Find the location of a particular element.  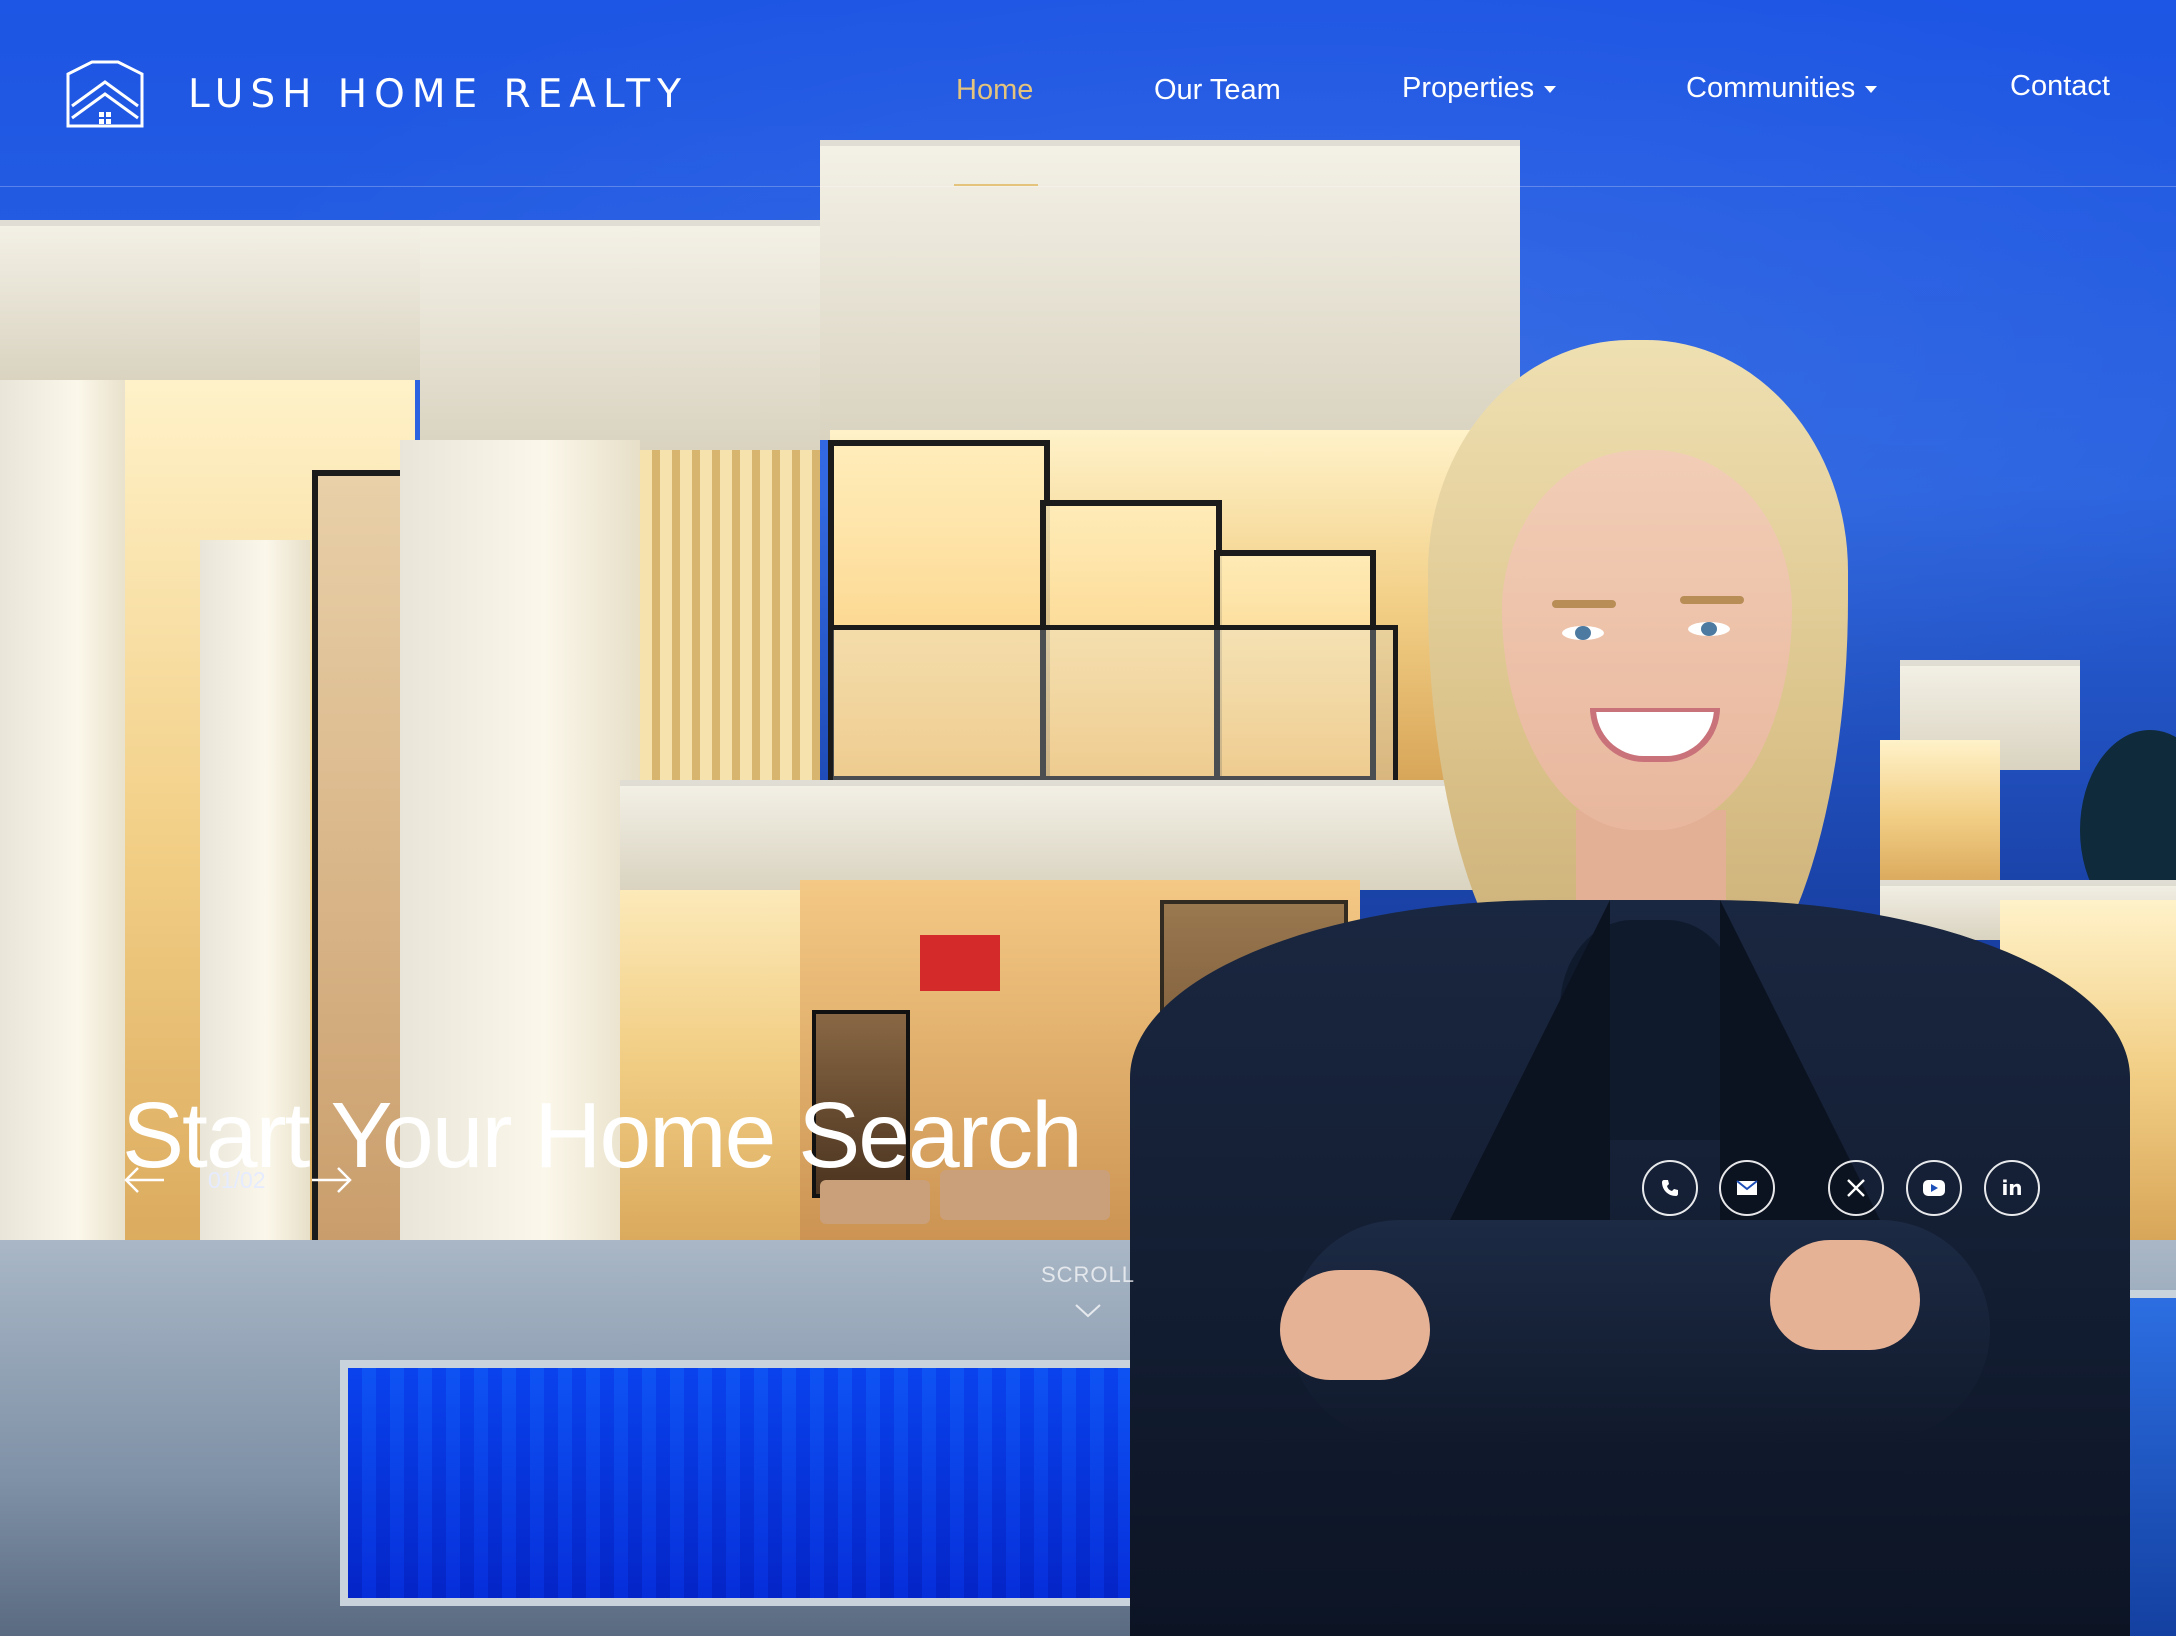

phone-icon is located at coordinates (1670, 1188).